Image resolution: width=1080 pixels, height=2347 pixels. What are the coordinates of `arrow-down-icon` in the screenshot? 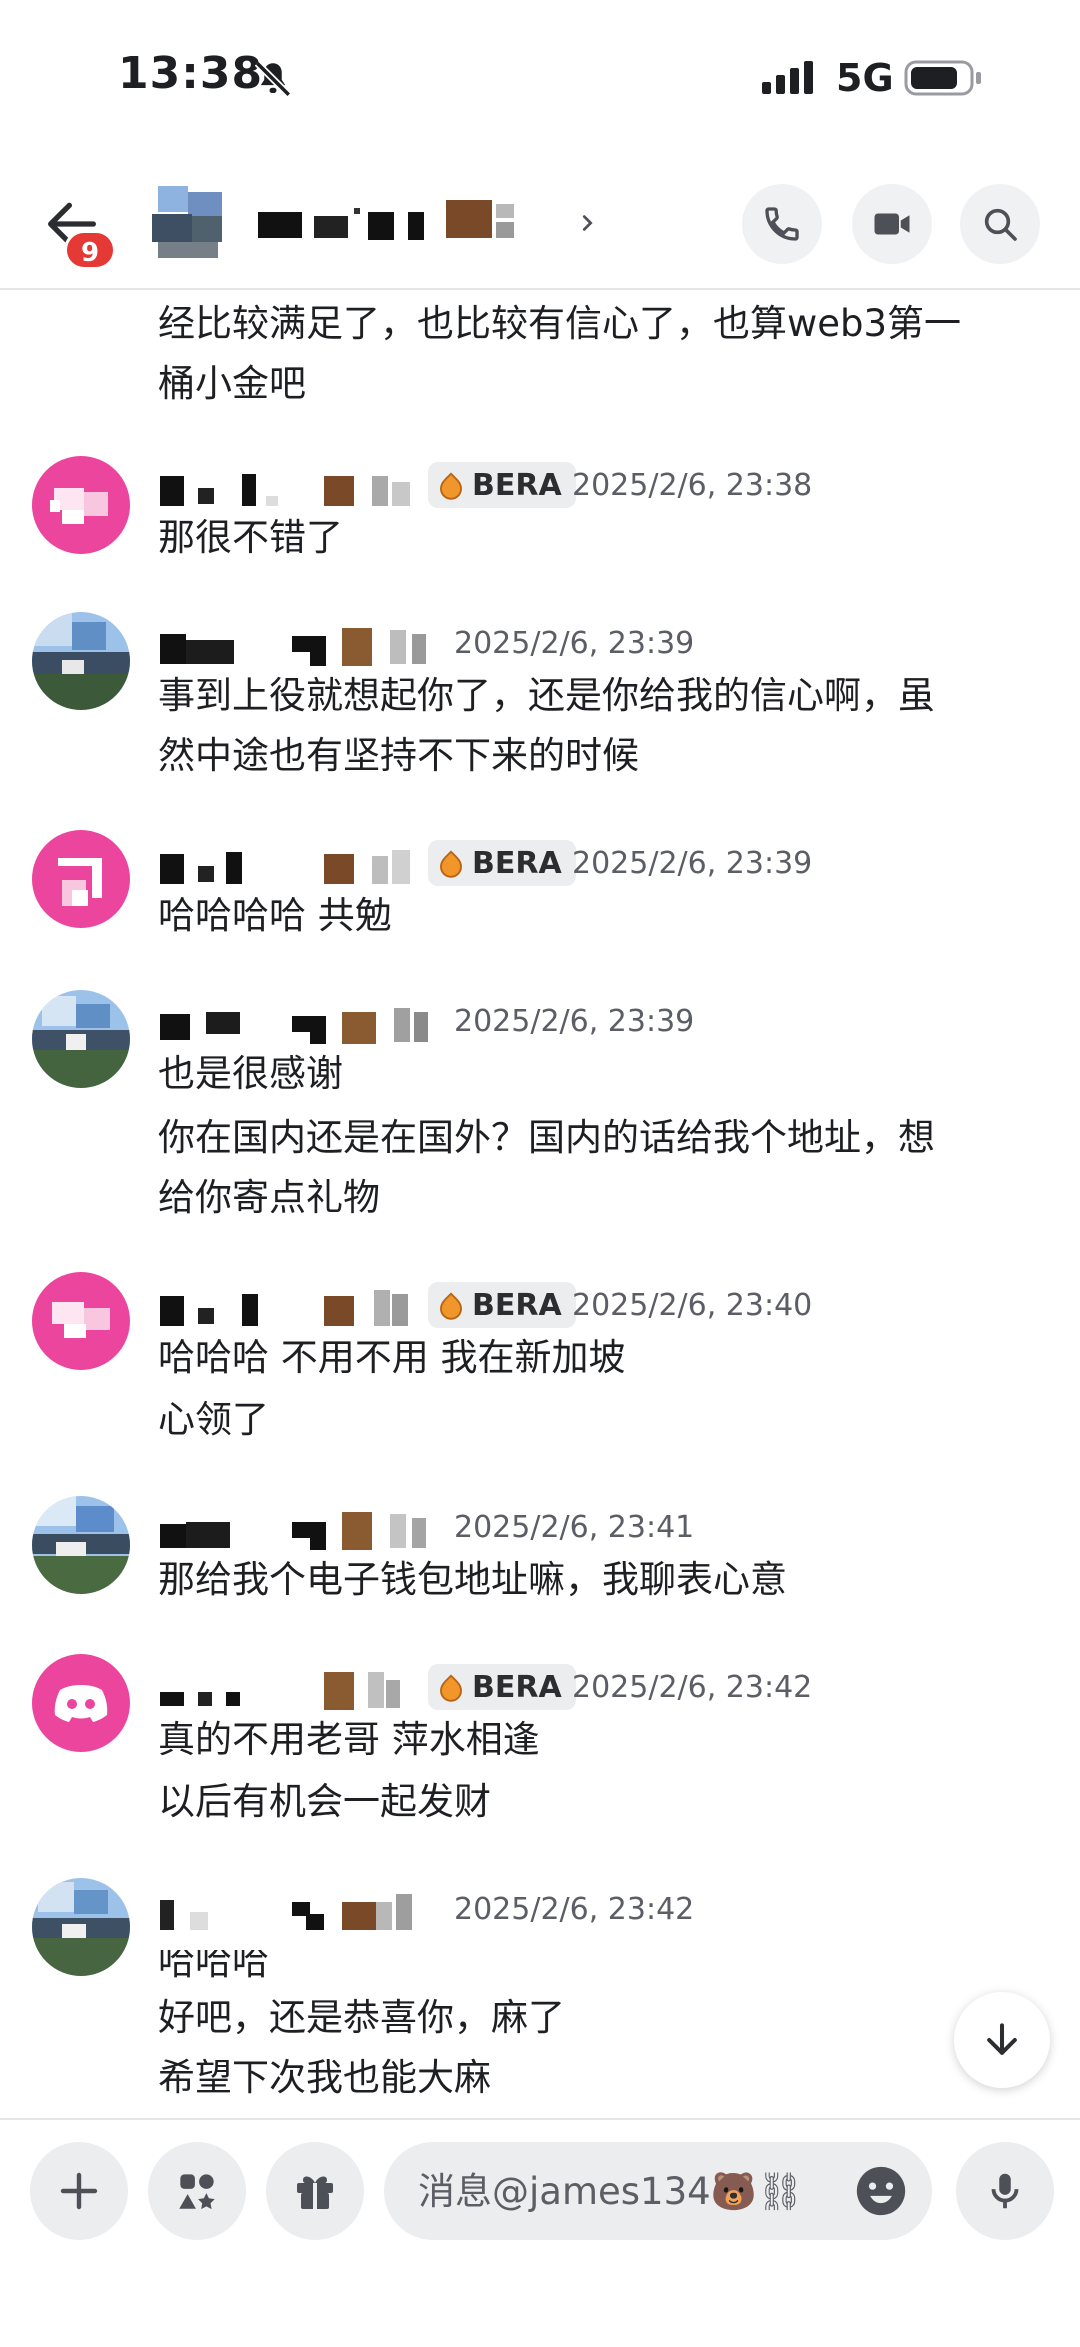 It's located at (1002, 2039).